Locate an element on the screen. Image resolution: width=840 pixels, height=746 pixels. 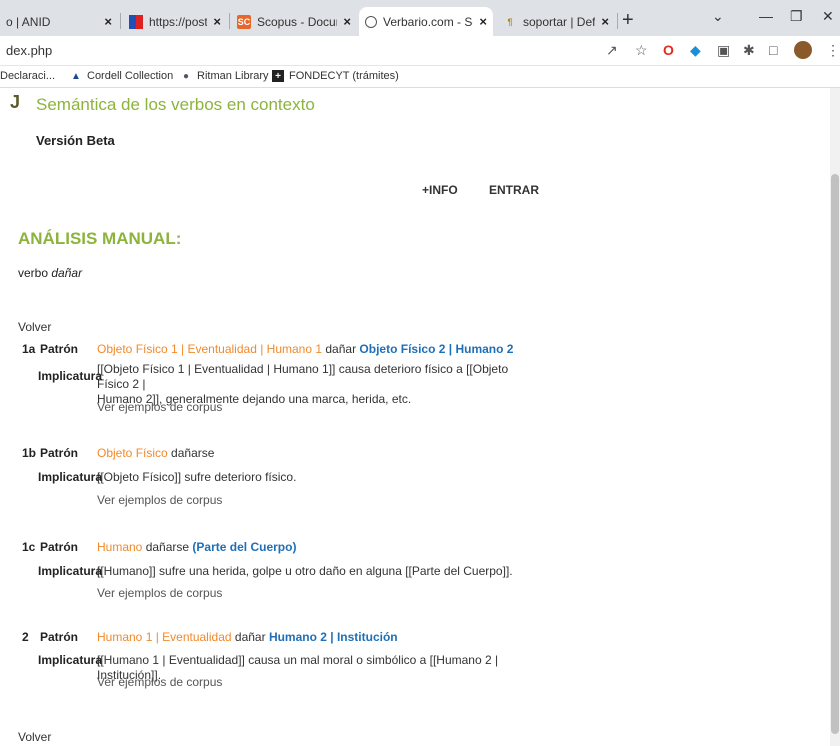
tab-search-icon: ⌄ is located at coordinates (718, 16).